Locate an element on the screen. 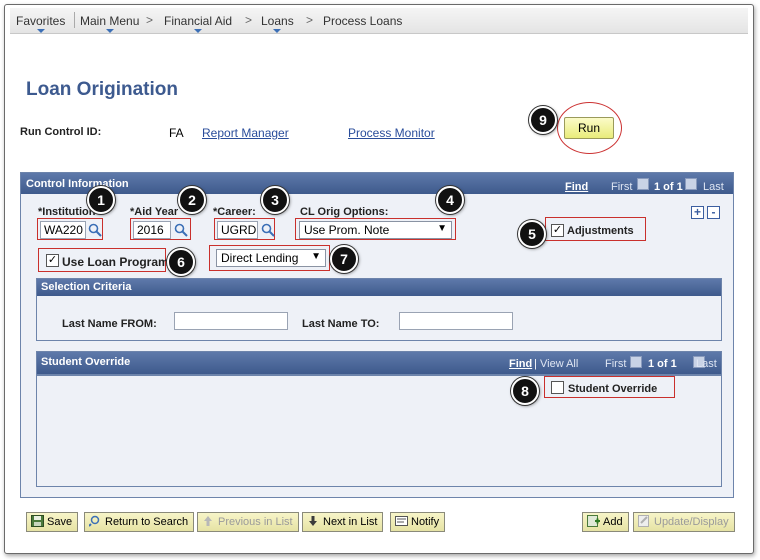  arrow-down-icon is located at coordinates (313, 521).